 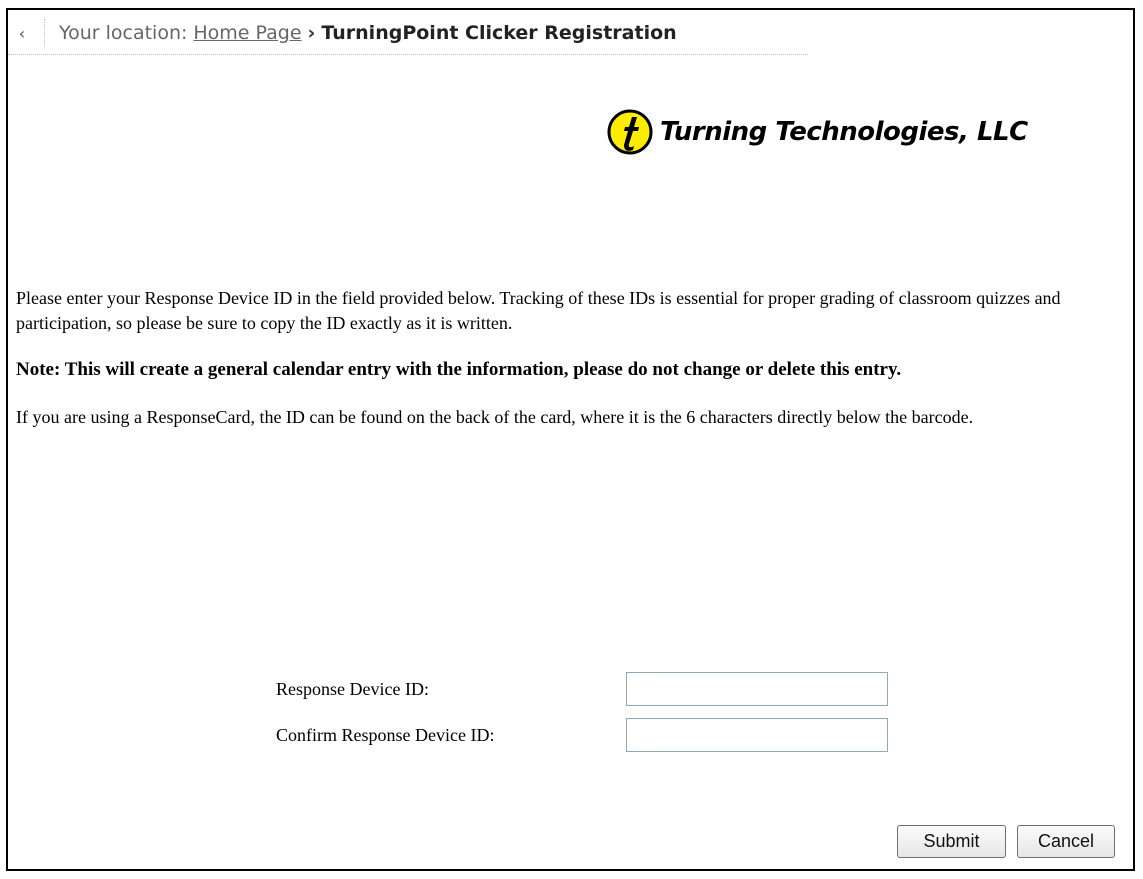 I want to click on location-label: Your location:, so click(x=123, y=33).